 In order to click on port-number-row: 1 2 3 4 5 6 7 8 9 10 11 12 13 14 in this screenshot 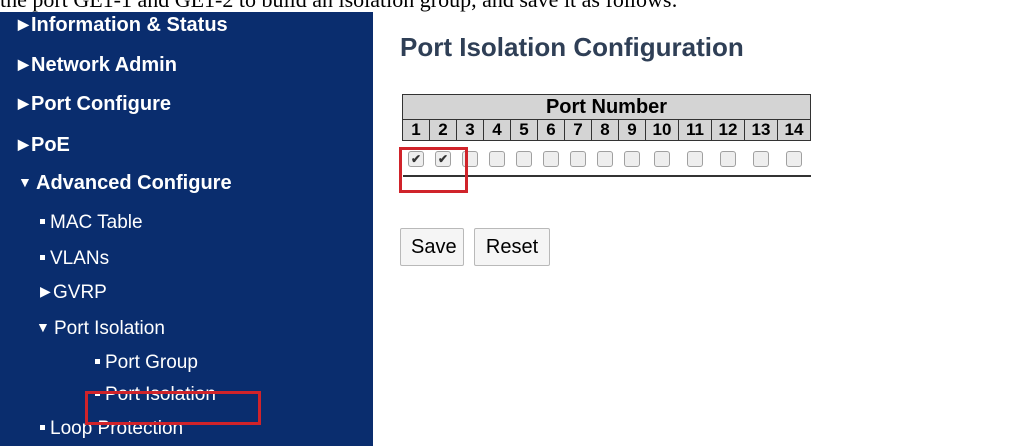, I will do `click(606, 130)`.